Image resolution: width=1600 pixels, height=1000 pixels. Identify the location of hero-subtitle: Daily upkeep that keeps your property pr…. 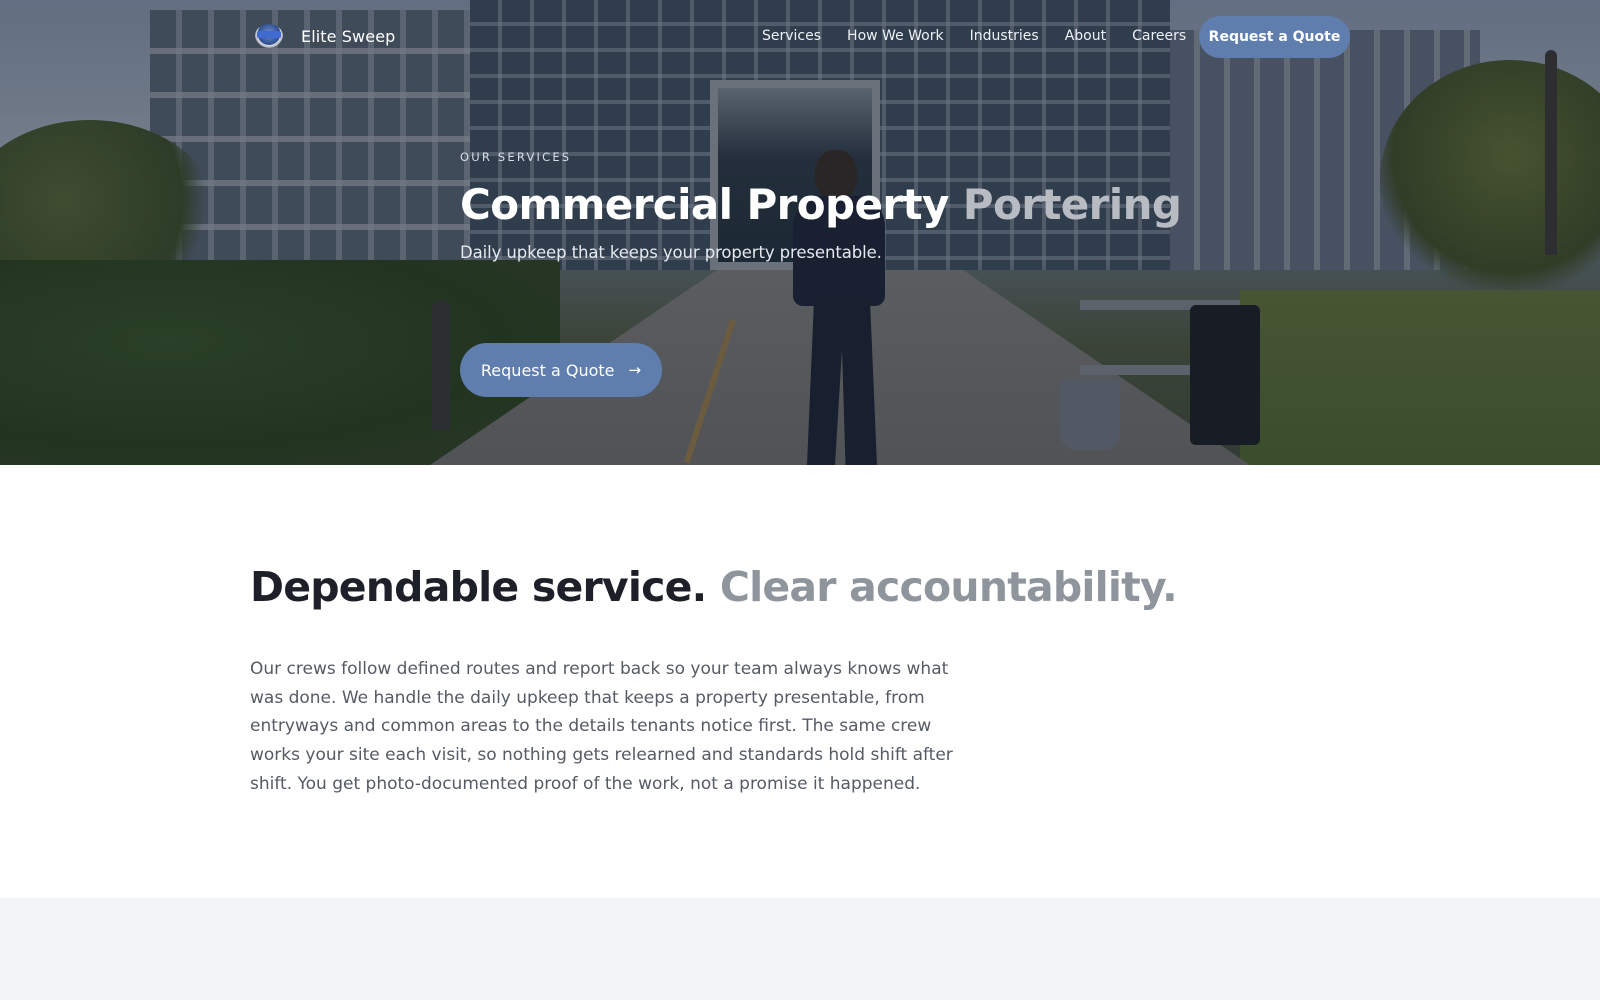
(671, 252).